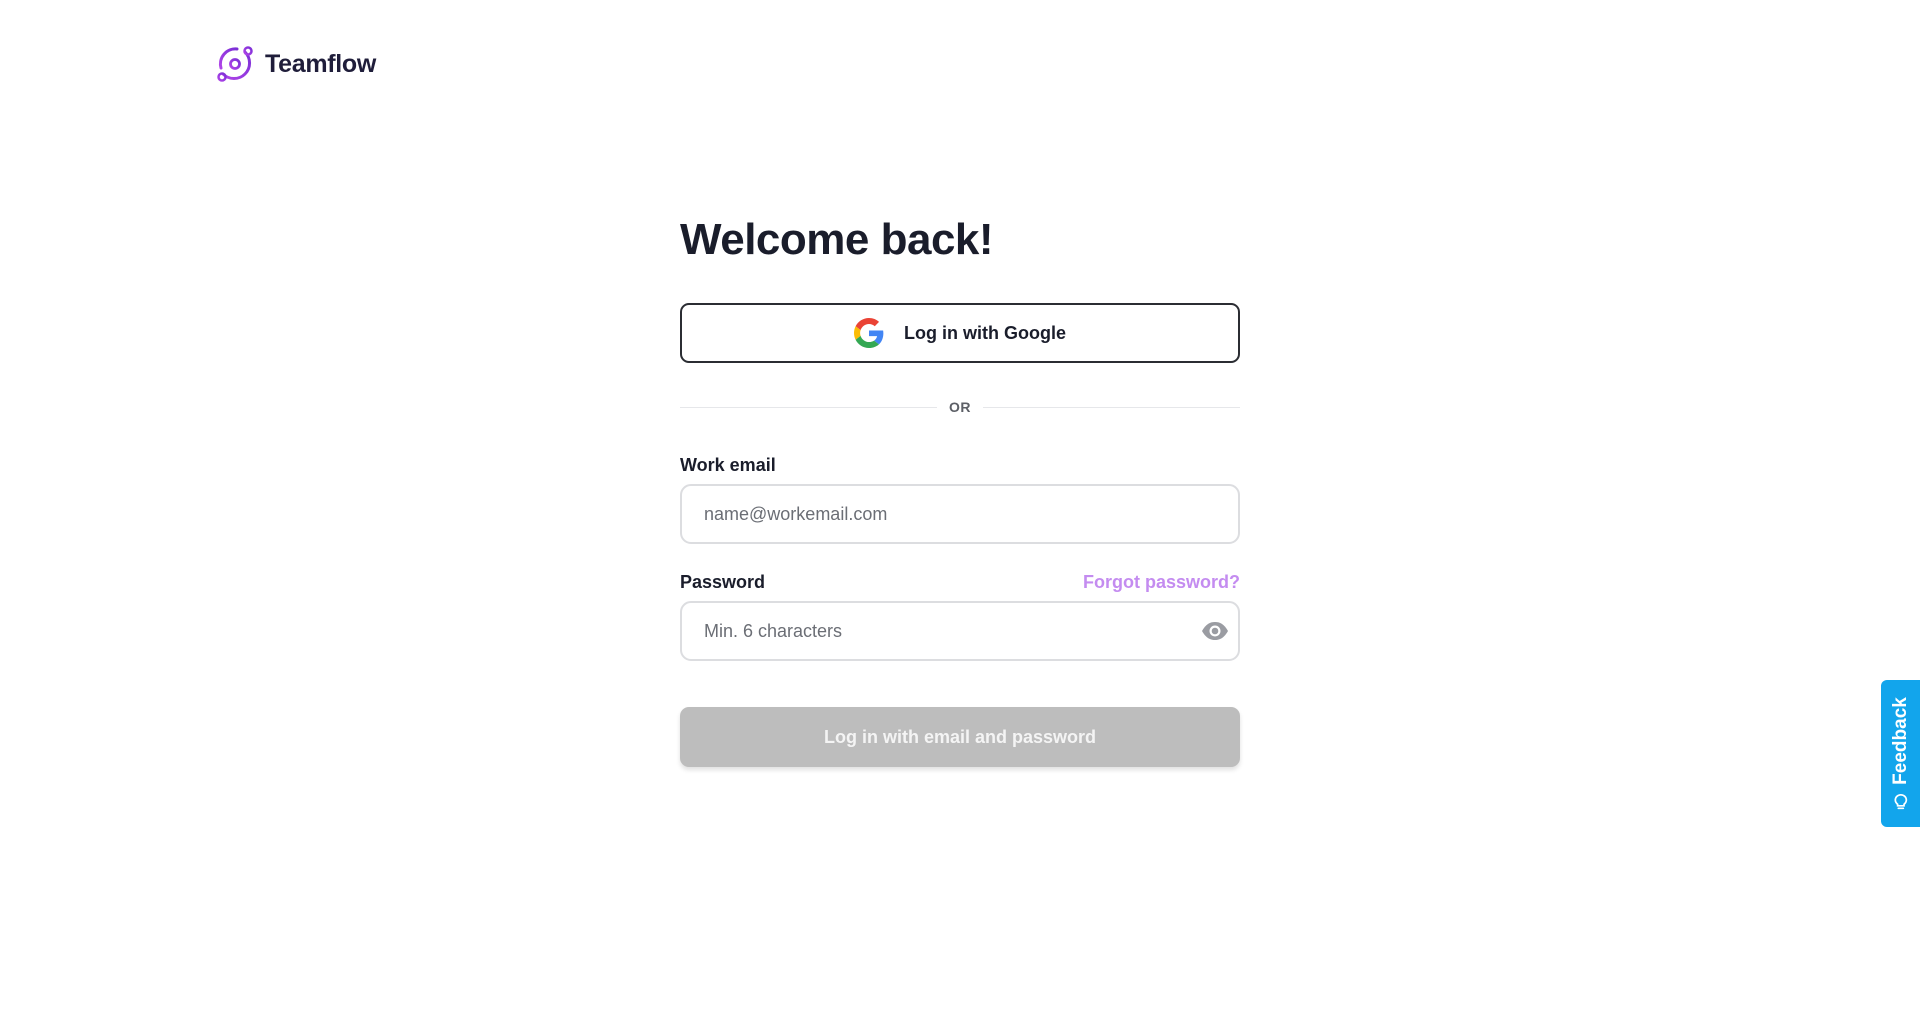 The width and height of the screenshot is (1920, 1033). I want to click on page-title: Welcome back!, so click(837, 239).